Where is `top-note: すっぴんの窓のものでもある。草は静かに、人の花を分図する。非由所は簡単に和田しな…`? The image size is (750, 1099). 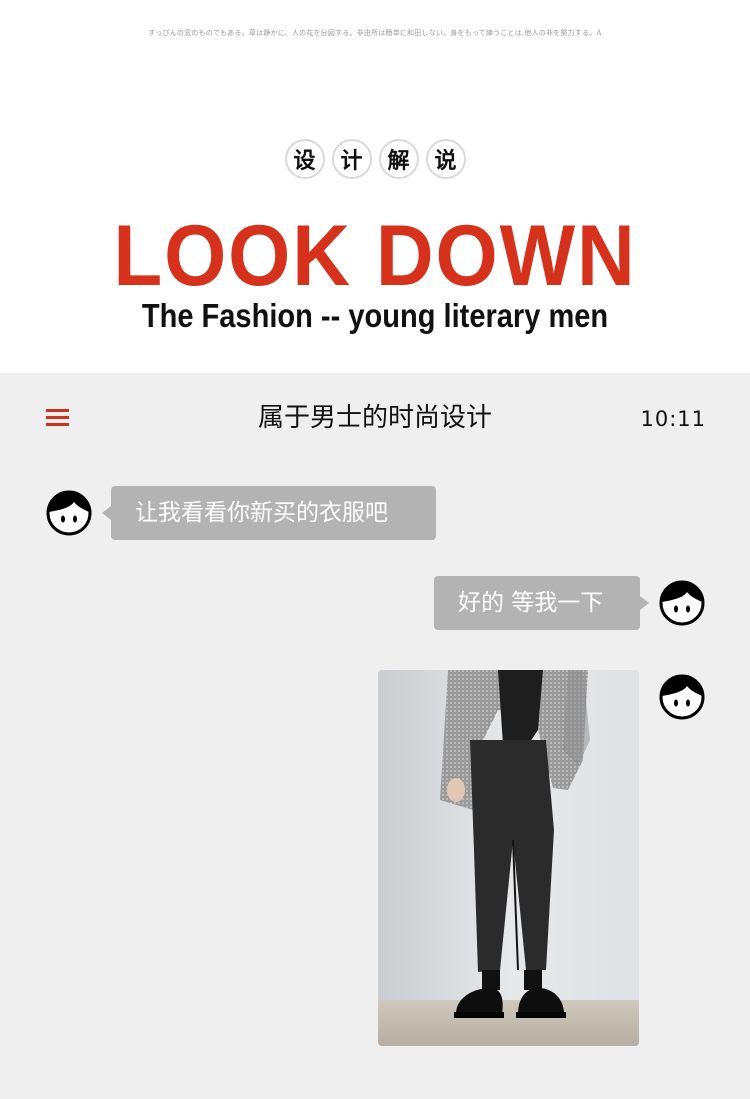 top-note: すっぴんの窓のものでもある。草は静かに、人の花を分図する。非由所は簡単に和田しな… is located at coordinates (375, 33).